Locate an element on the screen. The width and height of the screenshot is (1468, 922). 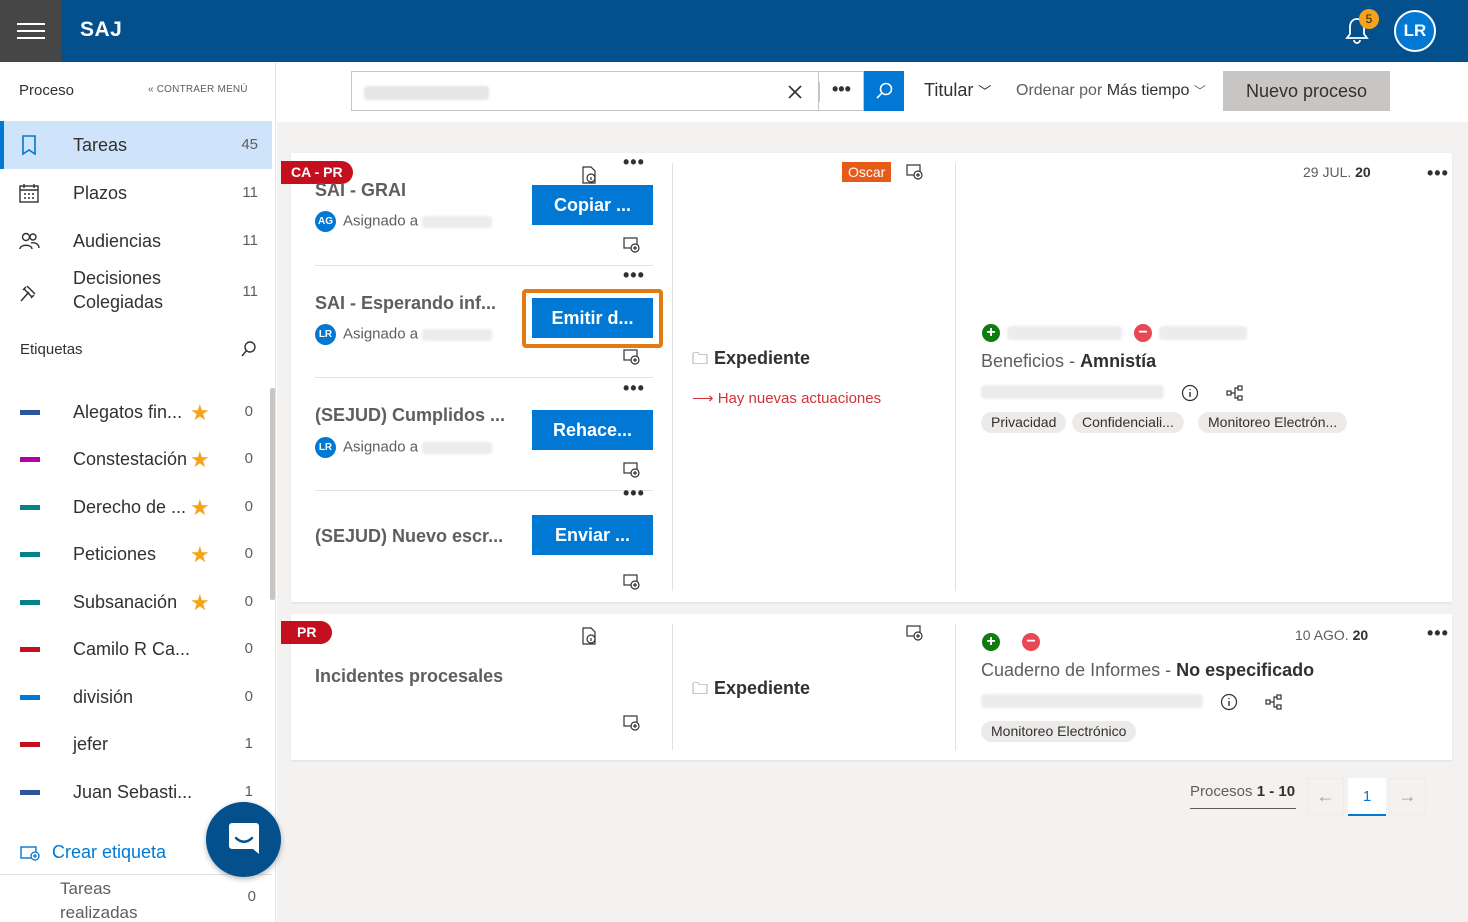
process-sep: - is located at coordinates (1168, 670).